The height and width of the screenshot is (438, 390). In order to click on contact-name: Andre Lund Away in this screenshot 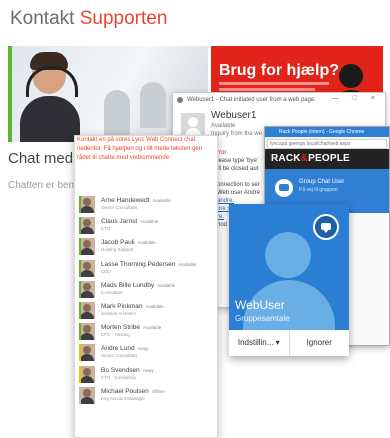, I will do `click(125, 348)`.